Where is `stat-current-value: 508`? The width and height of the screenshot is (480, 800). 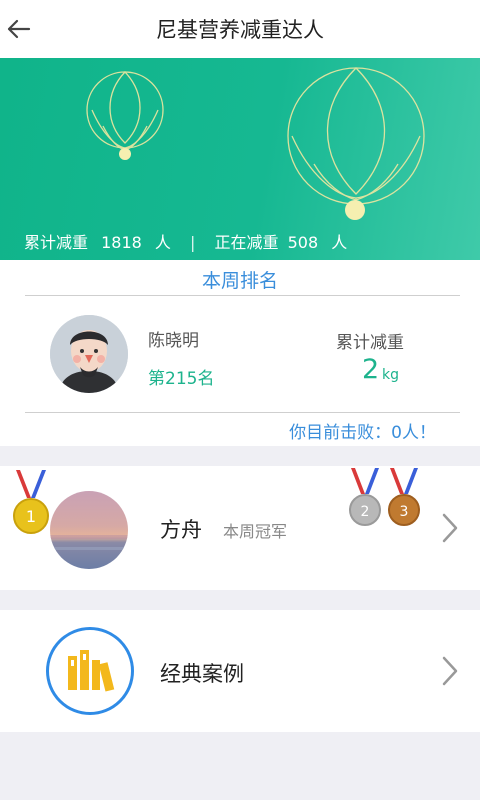 stat-current-value: 508 is located at coordinates (303, 242).